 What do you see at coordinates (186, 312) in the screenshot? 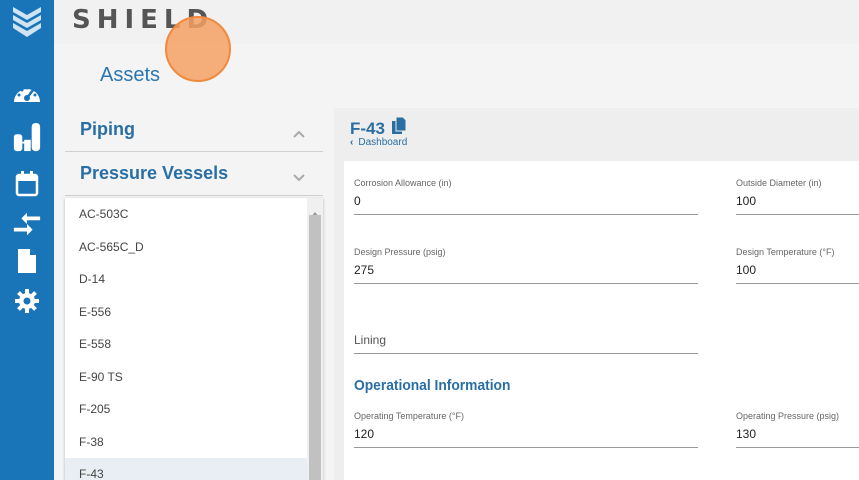
I see `list-item: E-556` at bounding box center [186, 312].